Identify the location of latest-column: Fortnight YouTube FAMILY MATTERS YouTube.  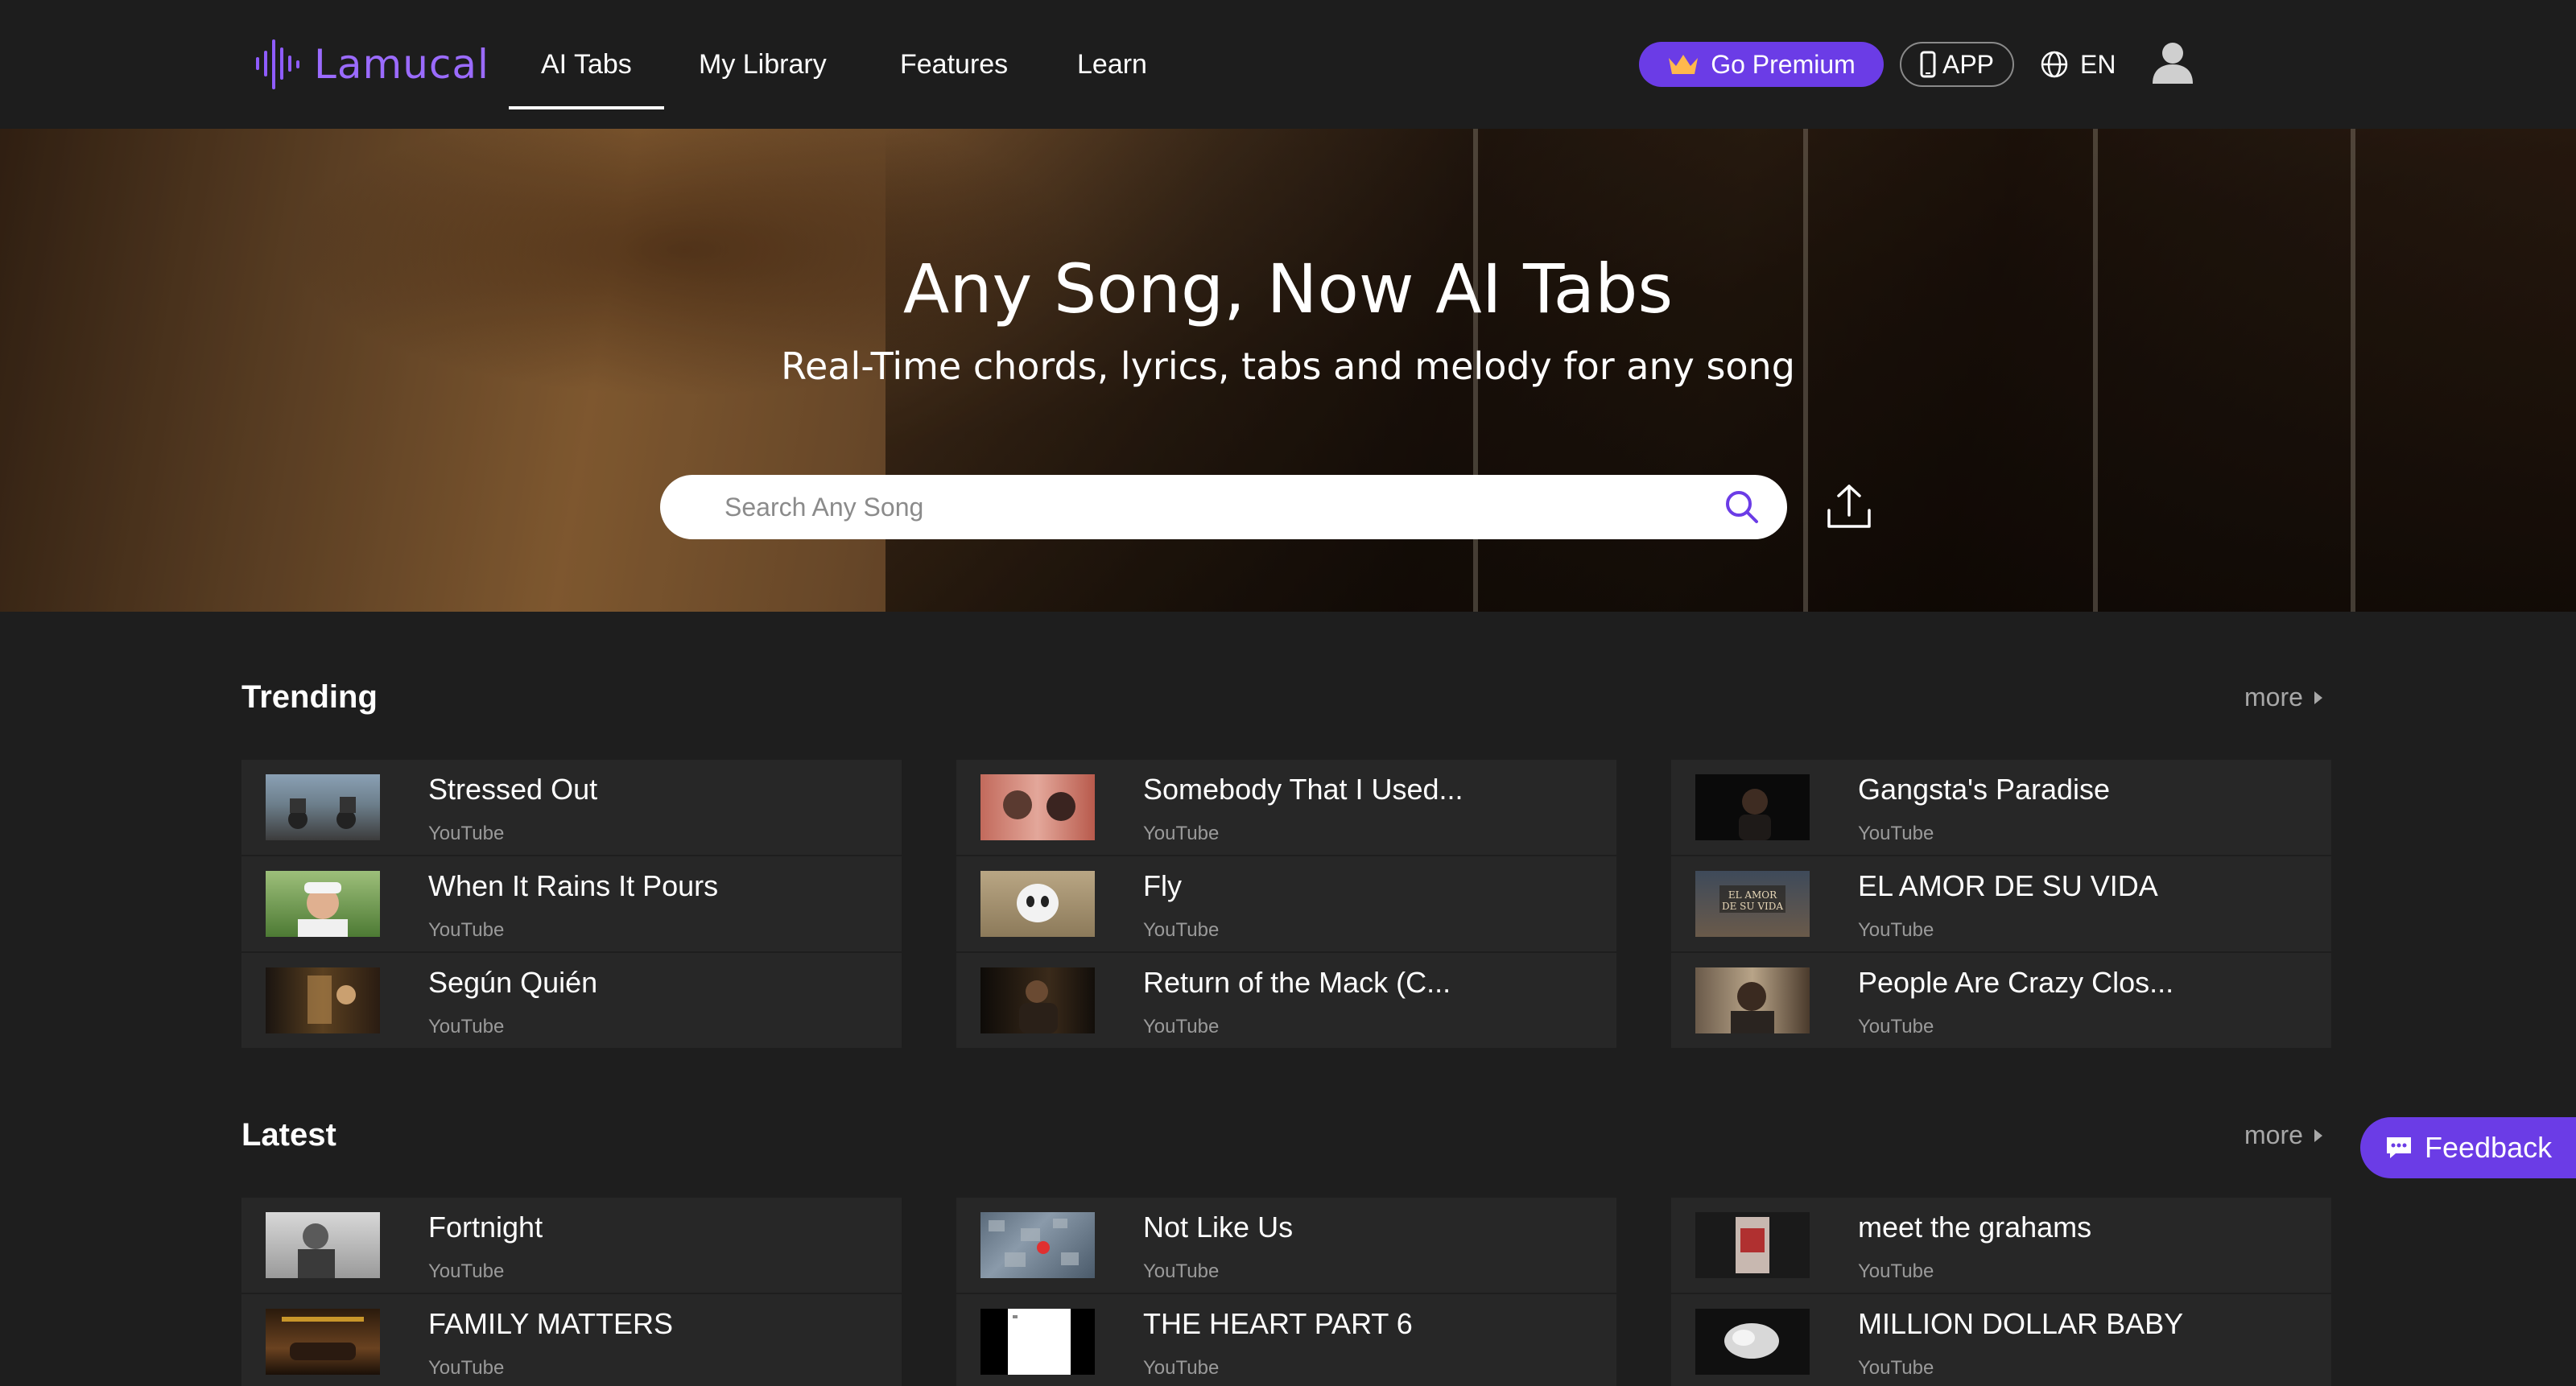
(572, 1292).